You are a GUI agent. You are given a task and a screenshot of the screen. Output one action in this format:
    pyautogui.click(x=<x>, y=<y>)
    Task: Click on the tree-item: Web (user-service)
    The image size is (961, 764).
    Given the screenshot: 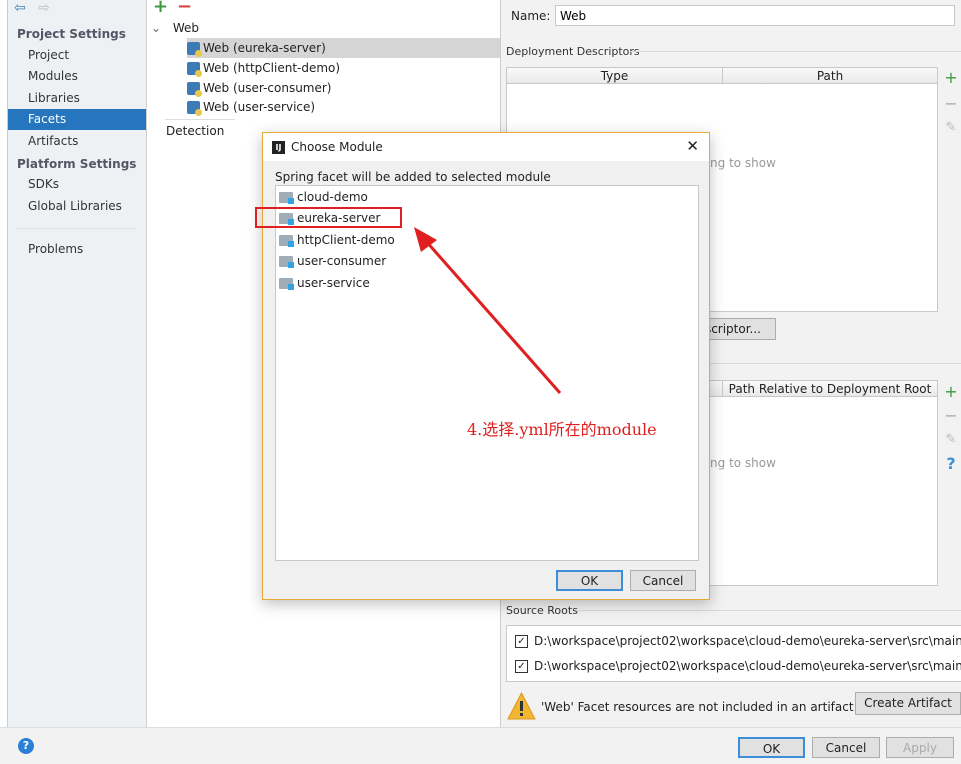 What is the action you would take?
    pyautogui.click(x=343, y=107)
    